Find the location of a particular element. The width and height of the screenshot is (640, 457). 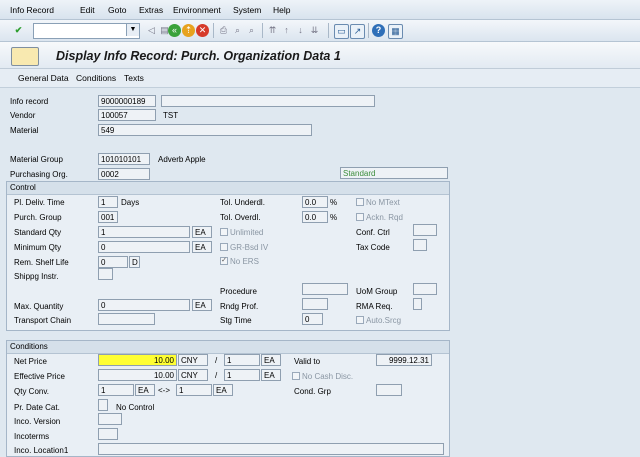

next-page-icon: ↓ is located at coordinates (300, 30).